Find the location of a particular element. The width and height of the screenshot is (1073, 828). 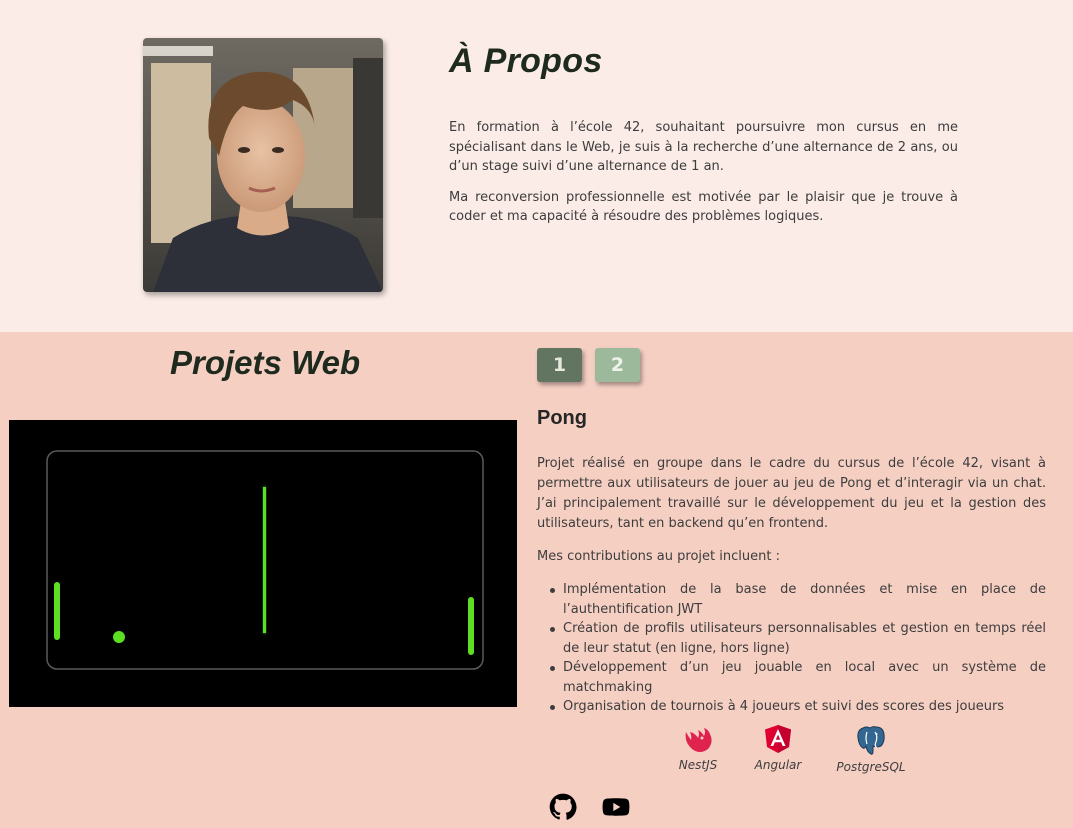

youtube-link is located at coordinates (616, 809).